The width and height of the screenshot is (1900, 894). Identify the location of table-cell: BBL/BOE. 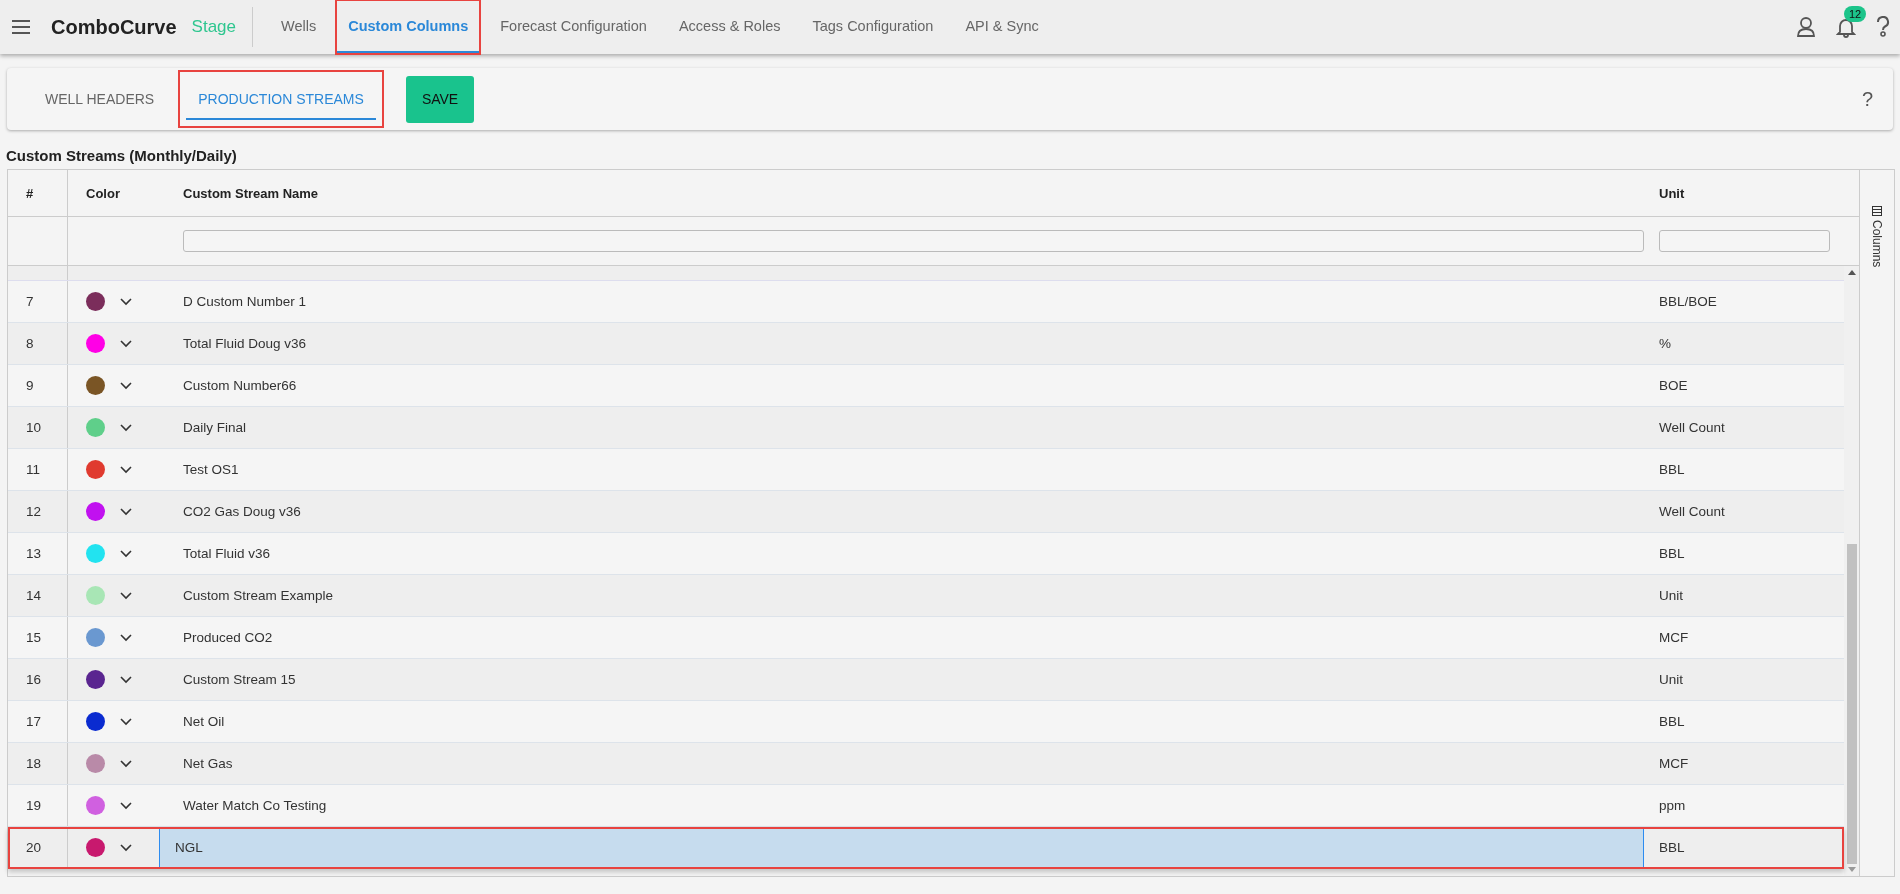
(1744, 301).